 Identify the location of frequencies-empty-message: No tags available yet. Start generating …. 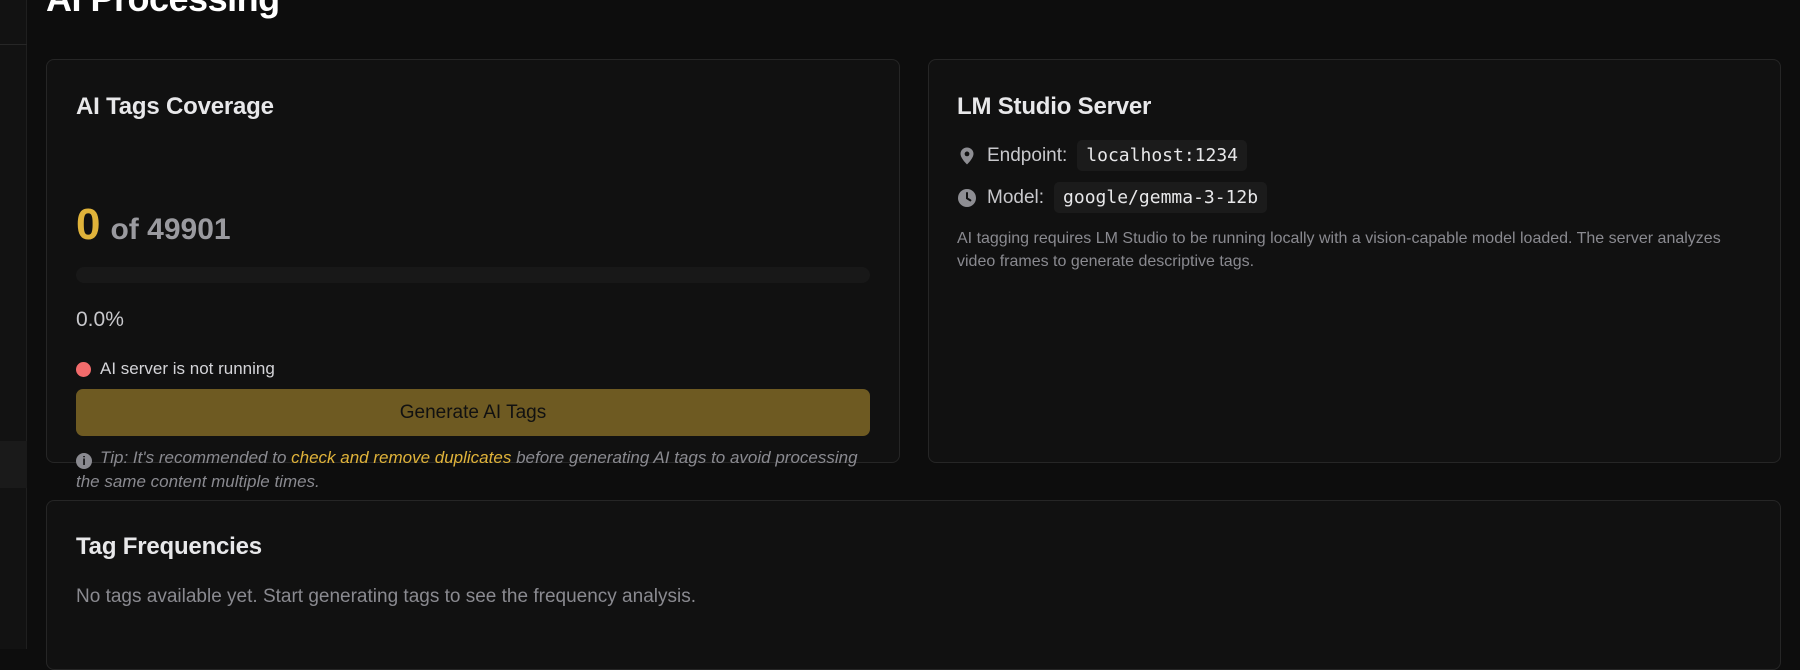
(386, 596).